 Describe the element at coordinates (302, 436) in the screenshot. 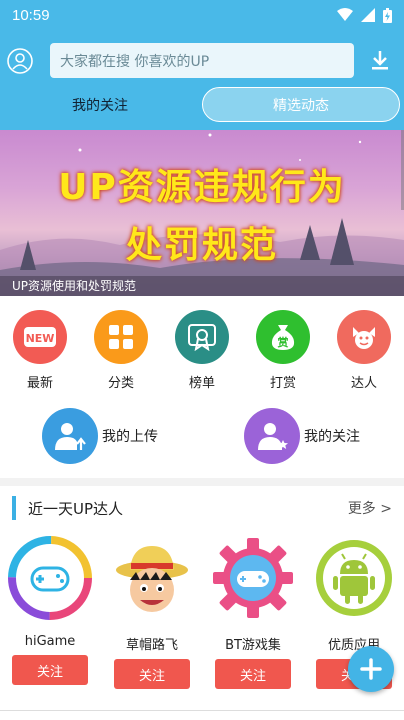

I see `my-follows-button: 我的关注` at that location.